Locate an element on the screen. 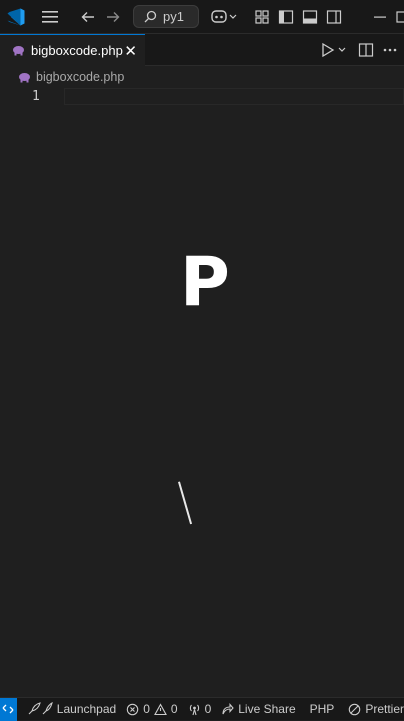 Image resolution: width=404 pixels, height=721 pixels. launchpad-label: Launchpad is located at coordinates (86, 709).